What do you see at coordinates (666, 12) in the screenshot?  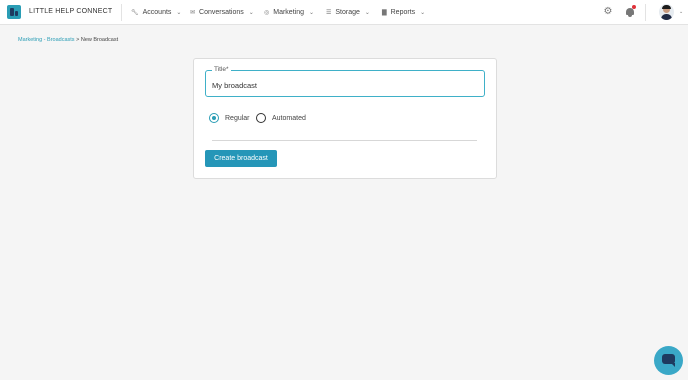 I see `avatar` at bounding box center [666, 12].